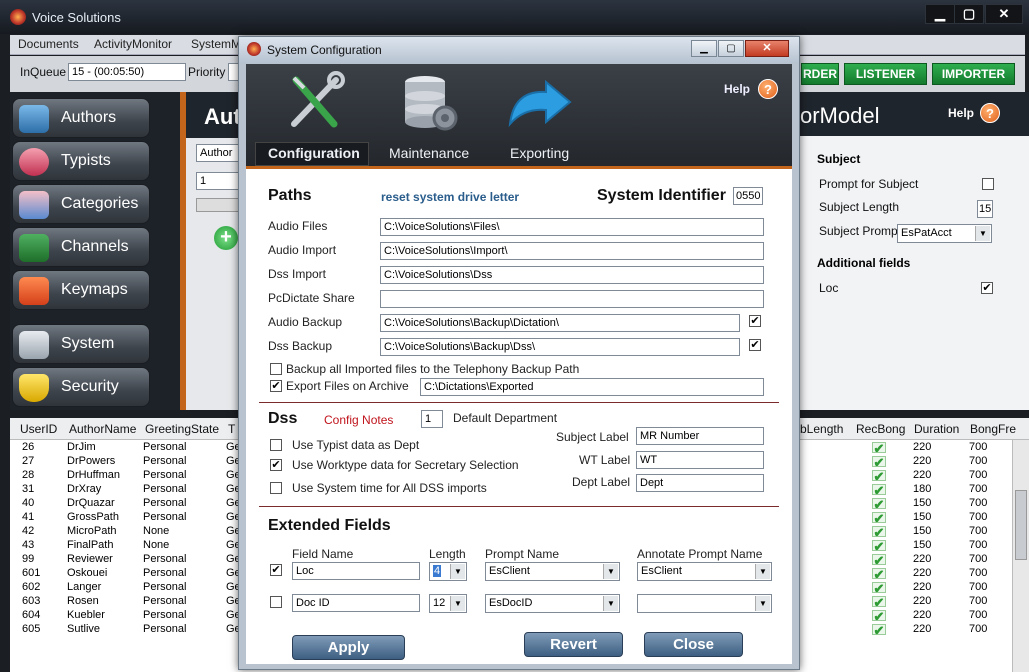 This screenshot has height=672, width=1029. I want to click on subject-prompt-combo: EsPatAcct ▼, so click(944, 233).